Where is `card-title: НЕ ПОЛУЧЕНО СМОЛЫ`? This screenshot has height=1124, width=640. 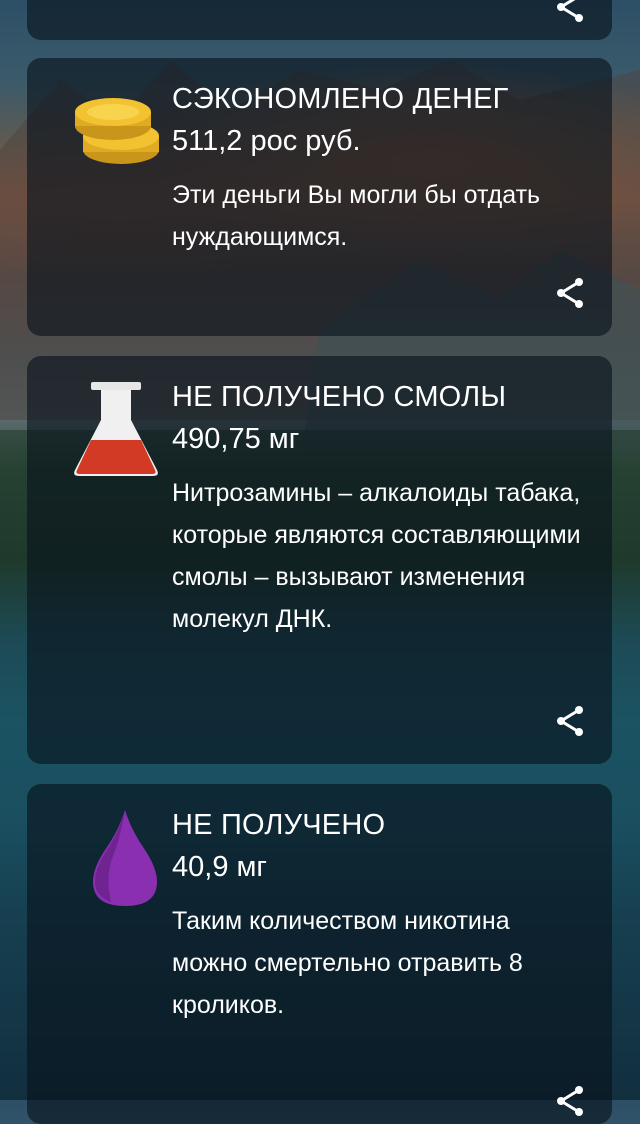 card-title: НЕ ПОЛУЧЕНО СМОЛЫ is located at coordinates (339, 397).